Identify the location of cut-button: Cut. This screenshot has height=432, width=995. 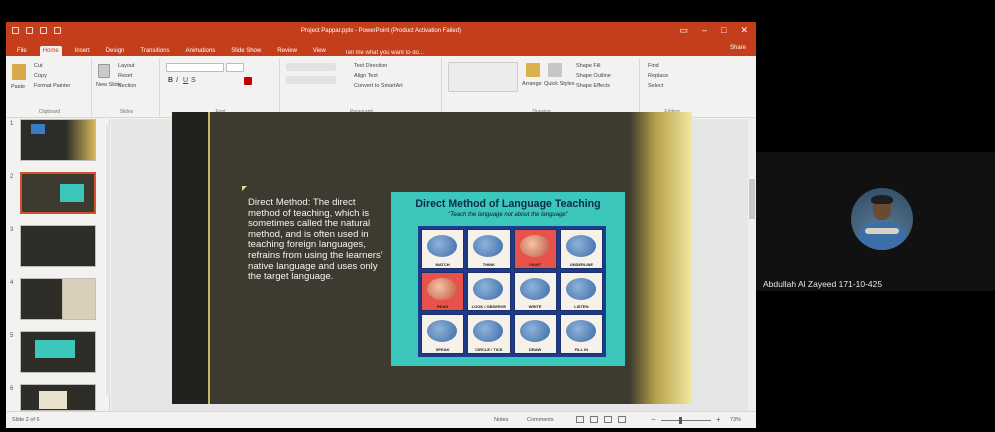
(38, 66).